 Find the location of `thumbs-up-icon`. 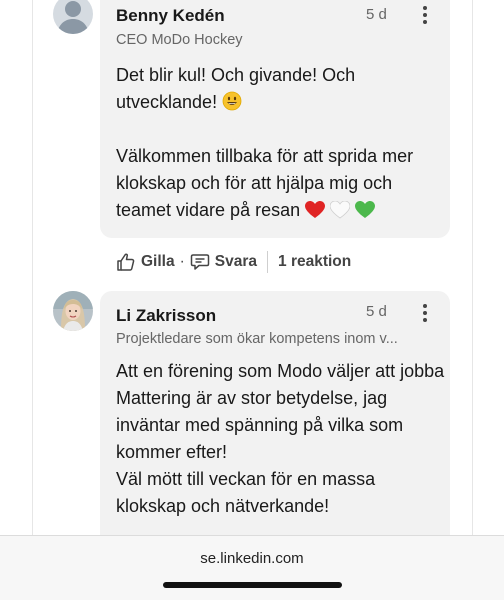

thumbs-up-icon is located at coordinates (126, 262).